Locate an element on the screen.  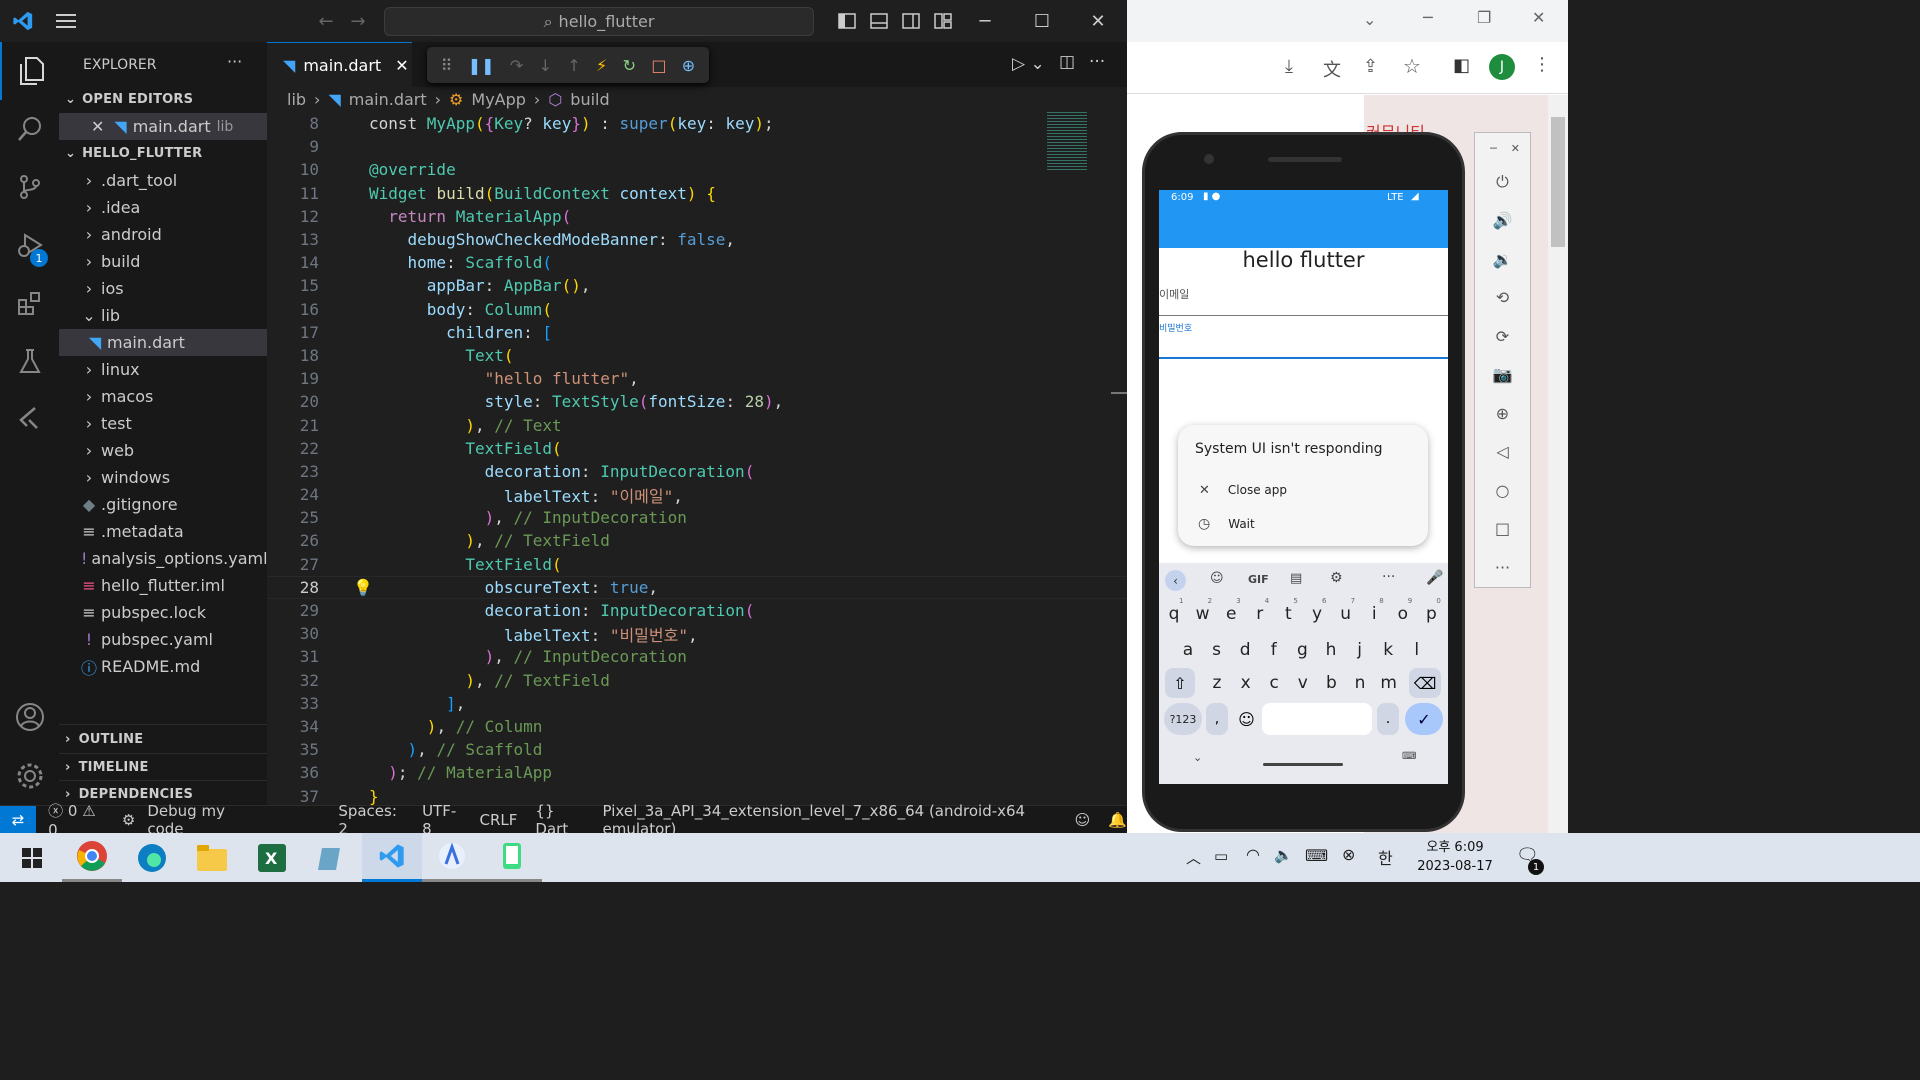
tree-item: ◆ .gitignore is located at coordinates (163, 504).